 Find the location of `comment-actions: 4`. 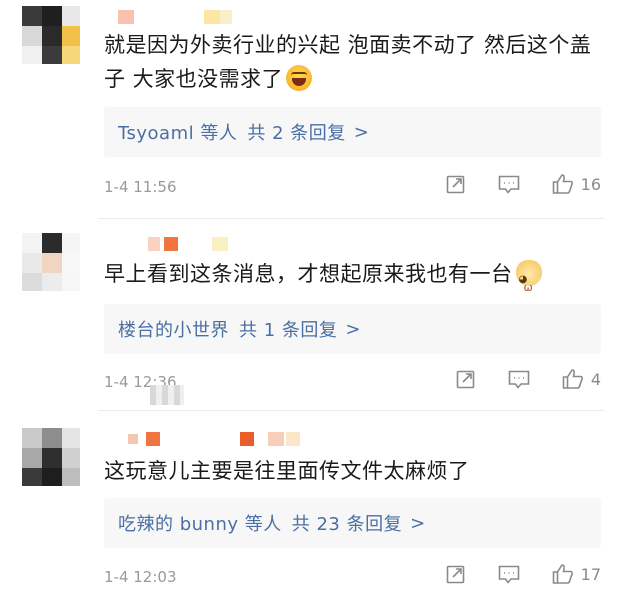

comment-actions: 4 is located at coordinates (513, 379).